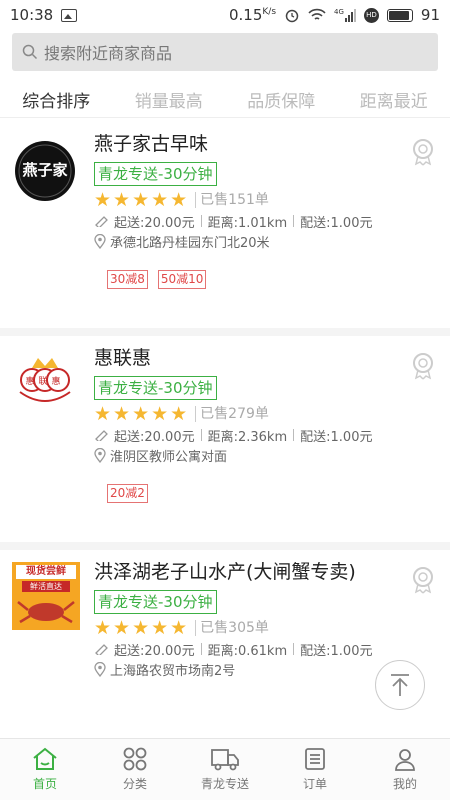 This screenshot has width=450, height=800. What do you see at coordinates (247, 223) in the screenshot?
I see `distance: 距离:1.01km` at bounding box center [247, 223].